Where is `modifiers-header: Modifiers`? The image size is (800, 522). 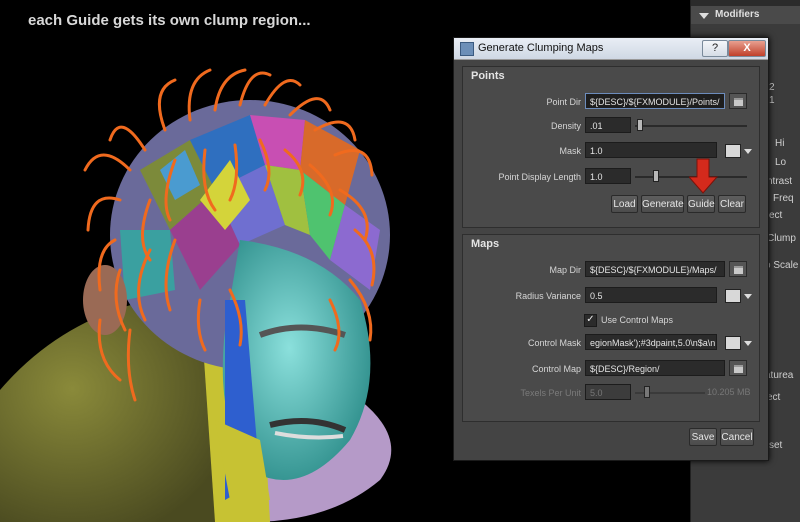 modifiers-header: Modifiers is located at coordinates (745, 15).